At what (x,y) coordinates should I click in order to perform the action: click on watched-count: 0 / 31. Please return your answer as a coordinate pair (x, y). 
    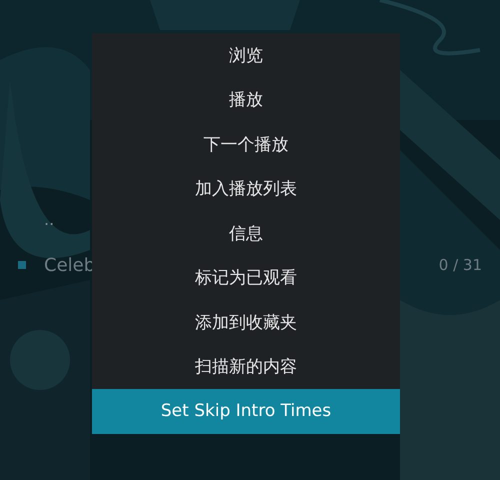
    Looking at the image, I should click on (460, 265).